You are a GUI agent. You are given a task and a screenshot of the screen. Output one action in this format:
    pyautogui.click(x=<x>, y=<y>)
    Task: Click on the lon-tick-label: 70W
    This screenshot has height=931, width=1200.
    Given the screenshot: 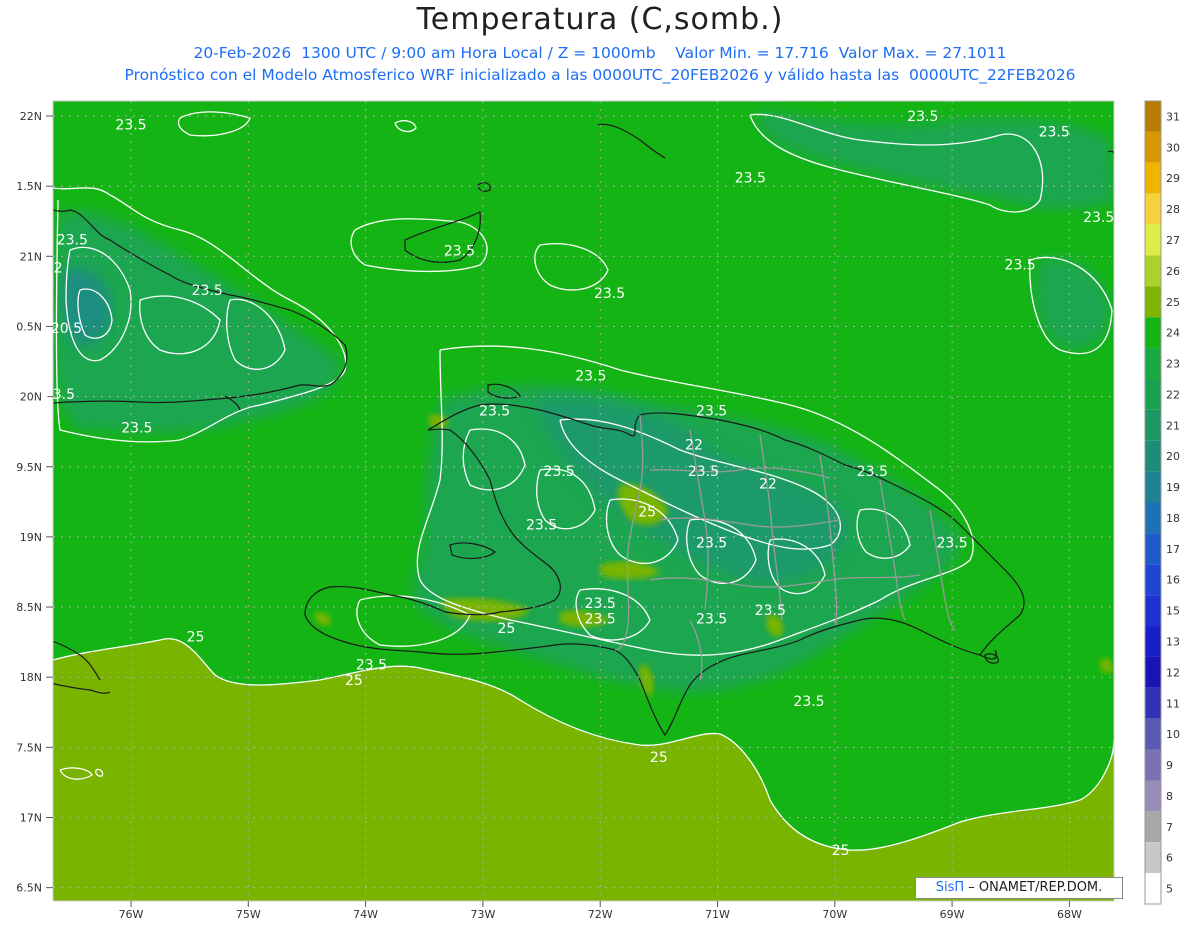 What is the action you would take?
    pyautogui.click(x=834, y=914)
    